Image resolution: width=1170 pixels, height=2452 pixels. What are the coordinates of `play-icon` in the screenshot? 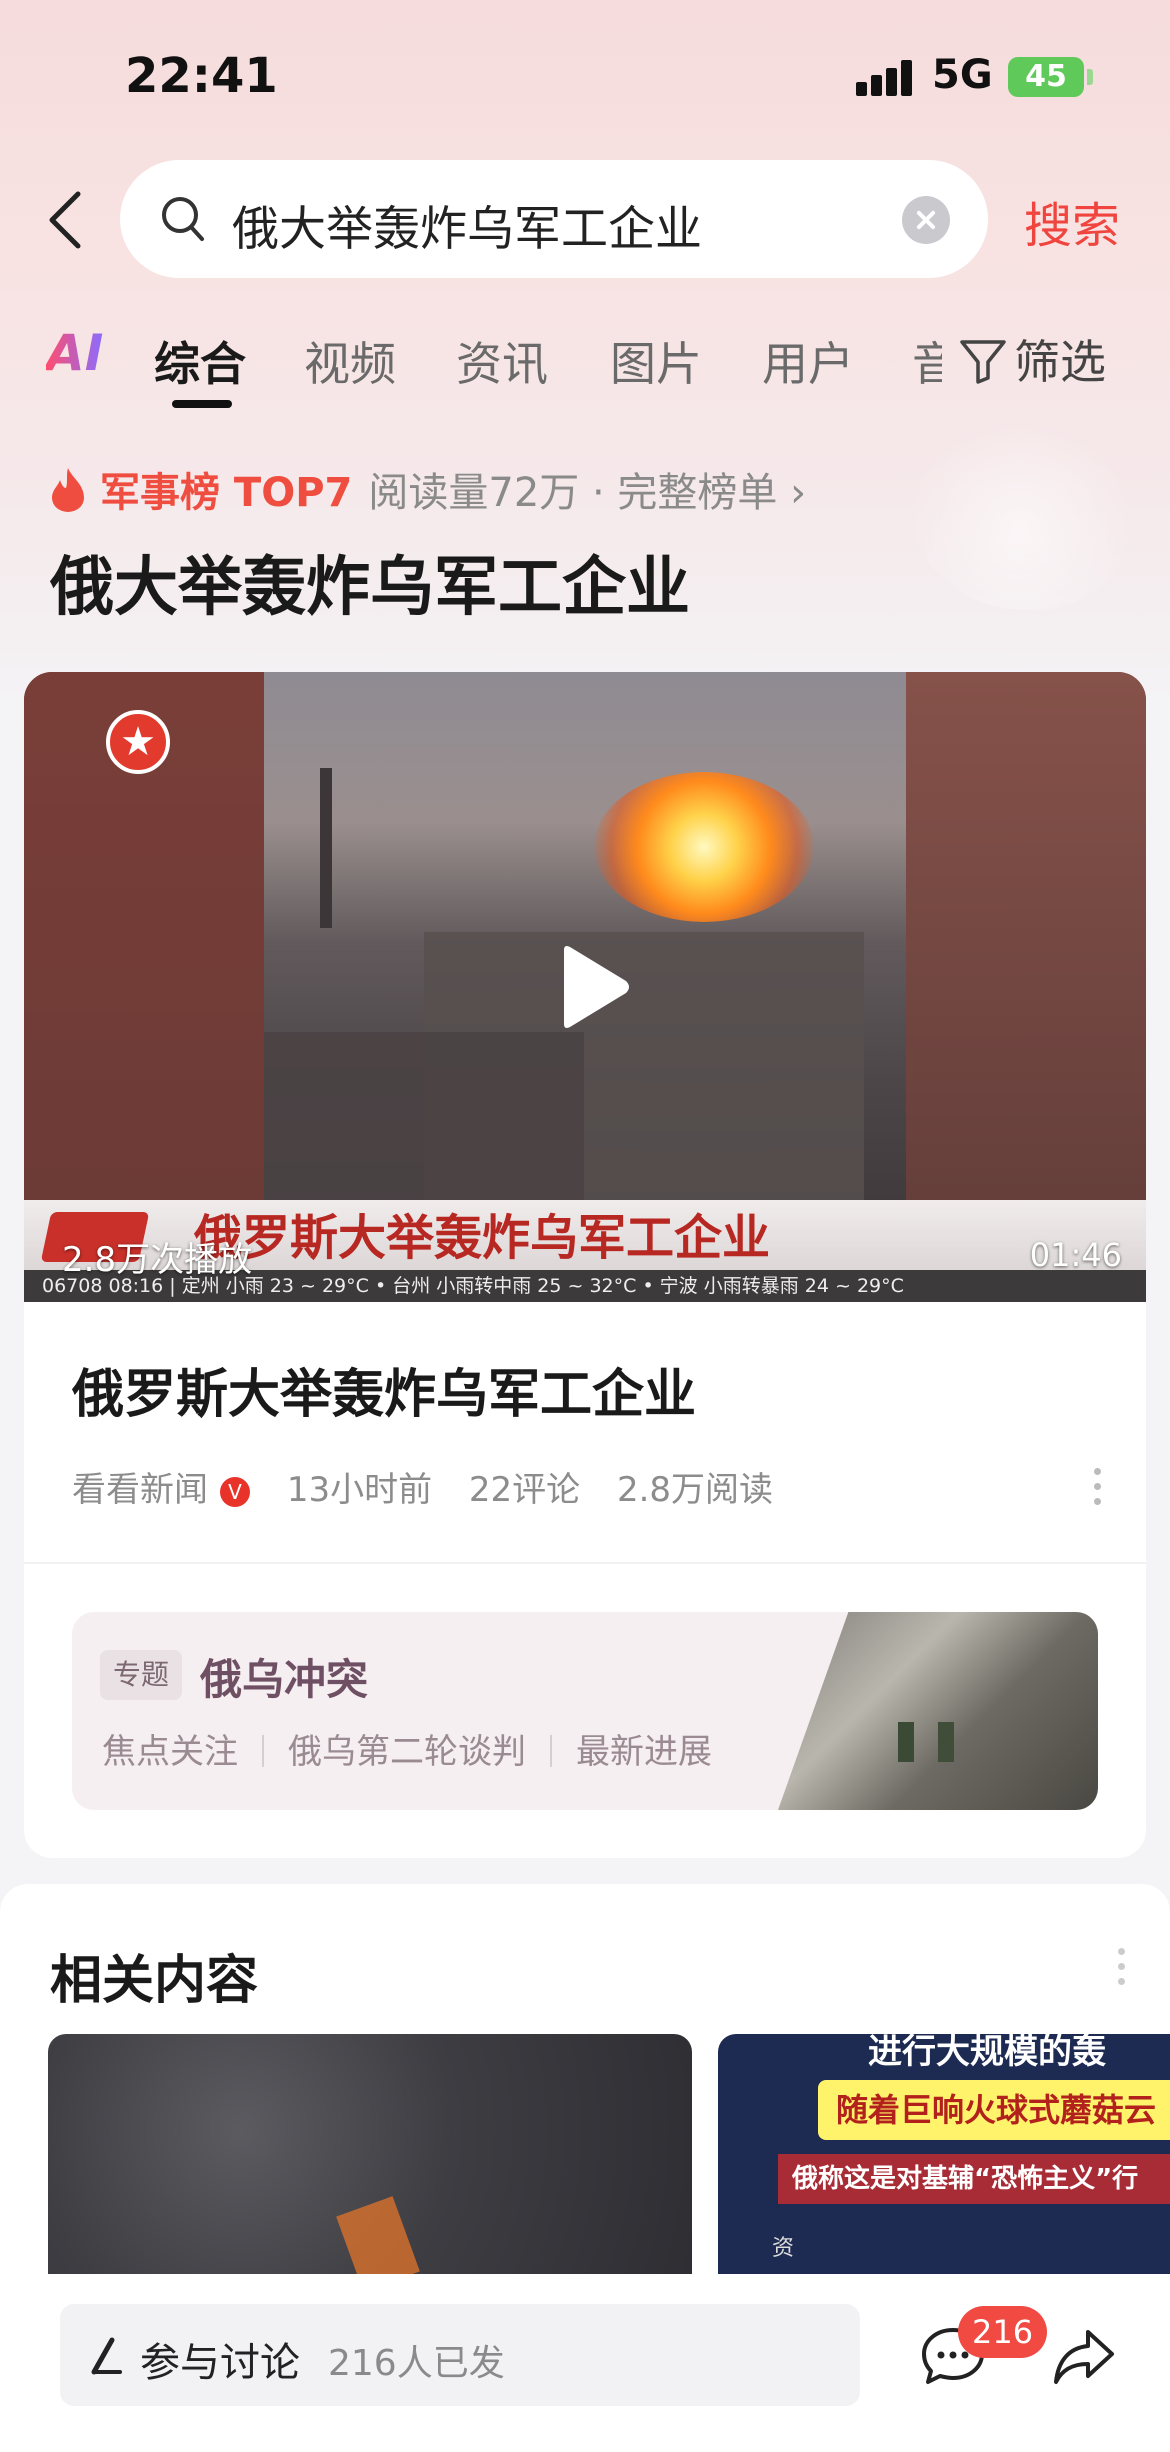 It's located at (594, 987).